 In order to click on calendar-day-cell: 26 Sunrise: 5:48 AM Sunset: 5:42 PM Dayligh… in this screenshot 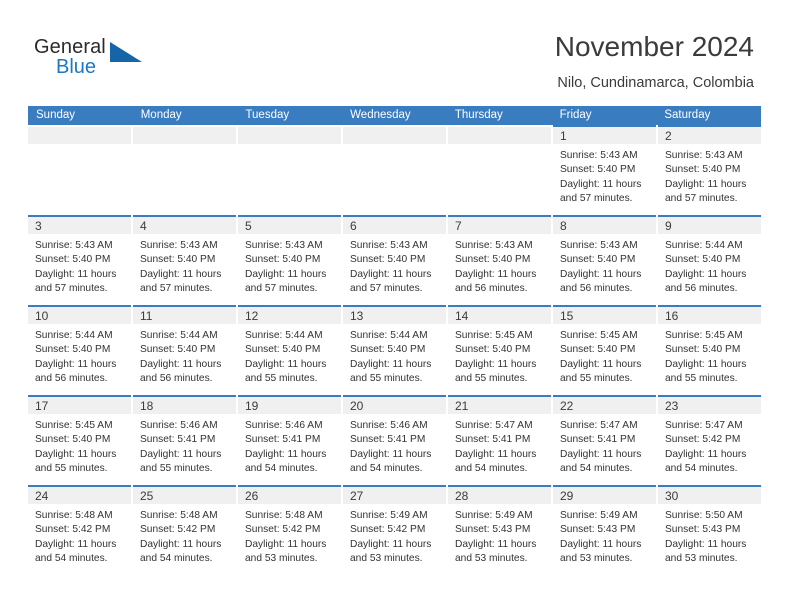, I will do `click(289, 530)`.